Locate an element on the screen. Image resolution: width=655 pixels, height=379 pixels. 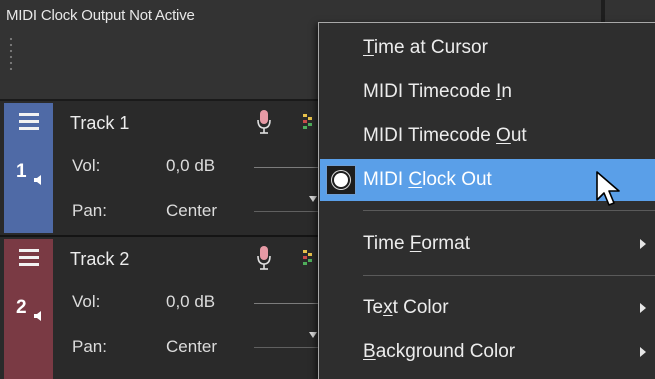
menu-item-midi-timecode-out: MIDI Timecode Out is located at coordinates (487, 136).